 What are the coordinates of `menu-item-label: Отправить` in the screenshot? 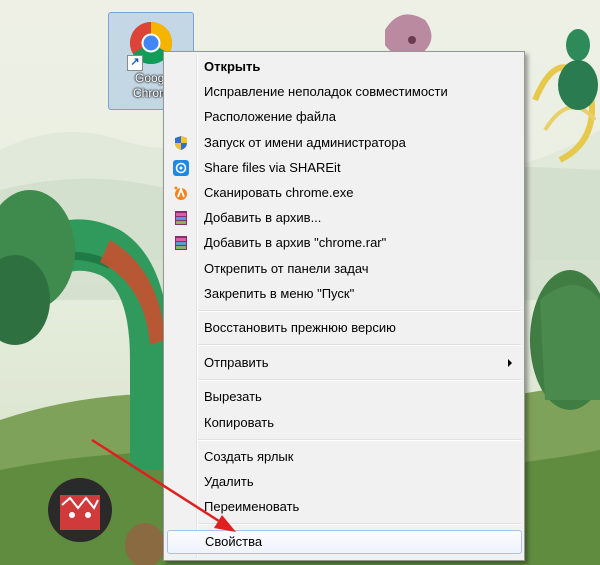 It's located at (236, 362).